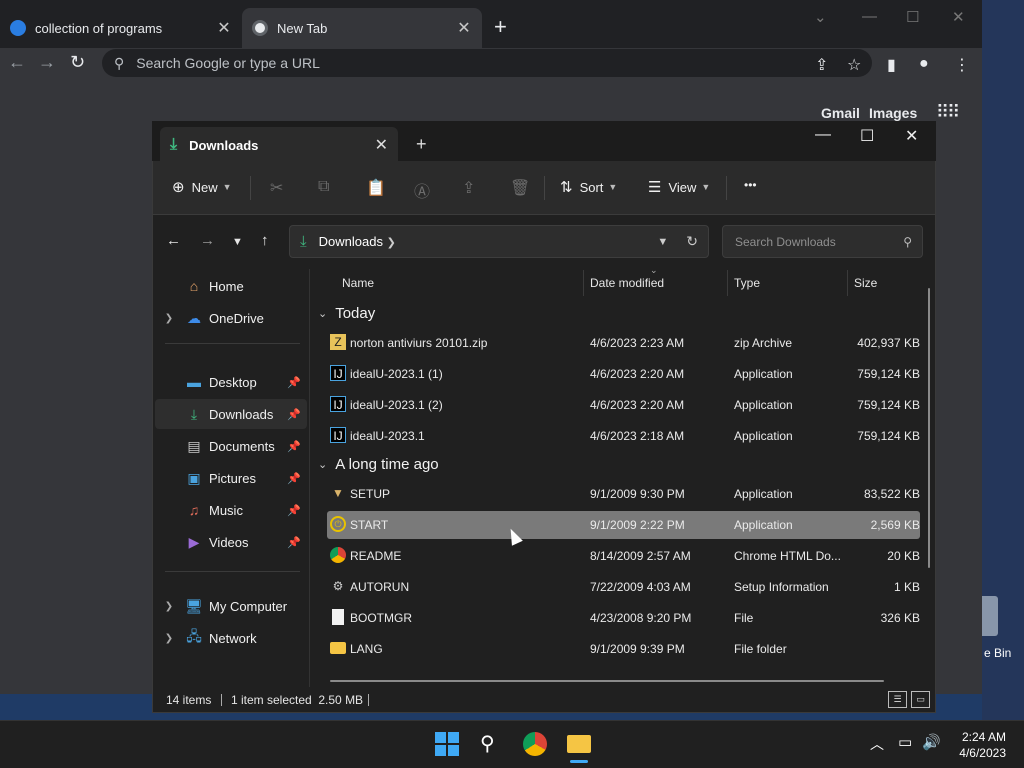  I want to click on images-link: Images, so click(893, 113).